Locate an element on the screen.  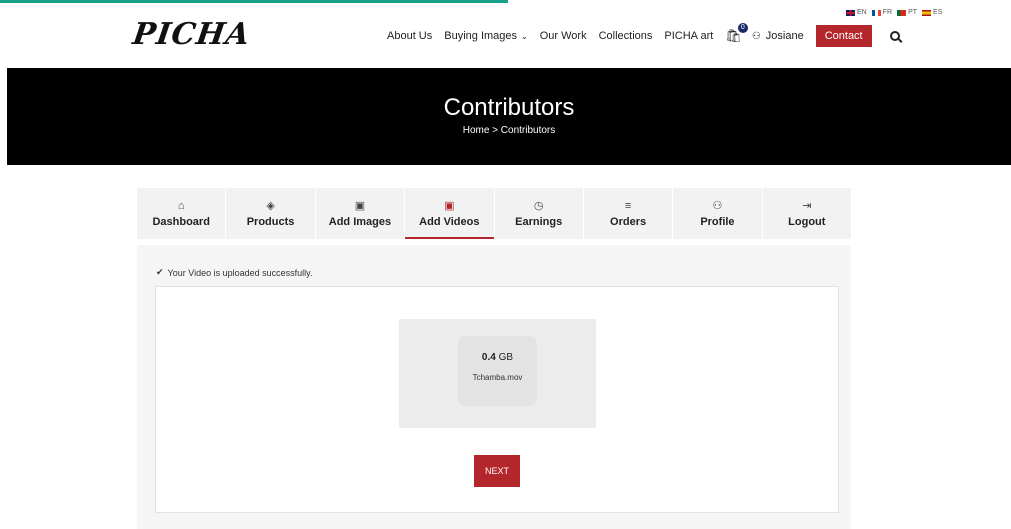
logout-icon: ⇥ is located at coordinates (807, 205).